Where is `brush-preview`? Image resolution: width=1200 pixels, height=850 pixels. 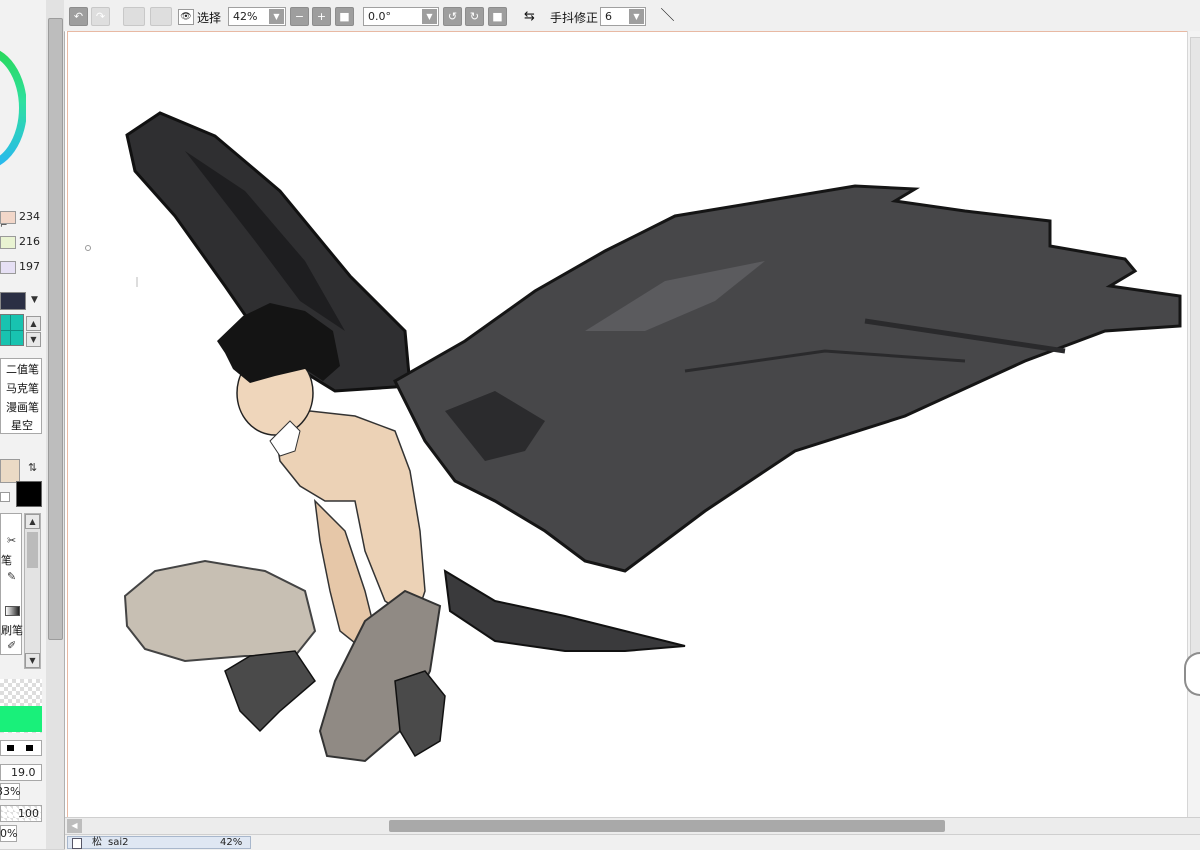
brush-preview is located at coordinates (21, 706).